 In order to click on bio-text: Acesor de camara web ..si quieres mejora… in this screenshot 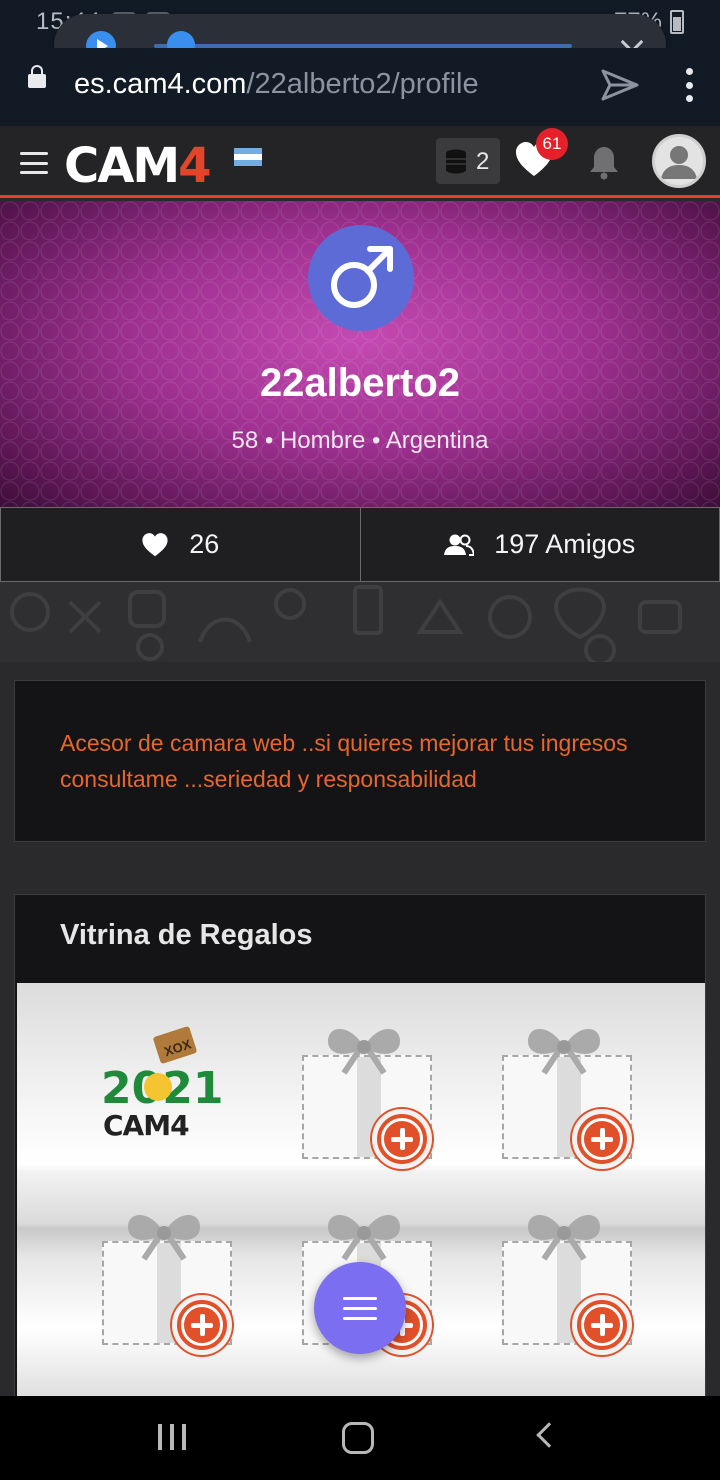, I will do `click(344, 761)`.